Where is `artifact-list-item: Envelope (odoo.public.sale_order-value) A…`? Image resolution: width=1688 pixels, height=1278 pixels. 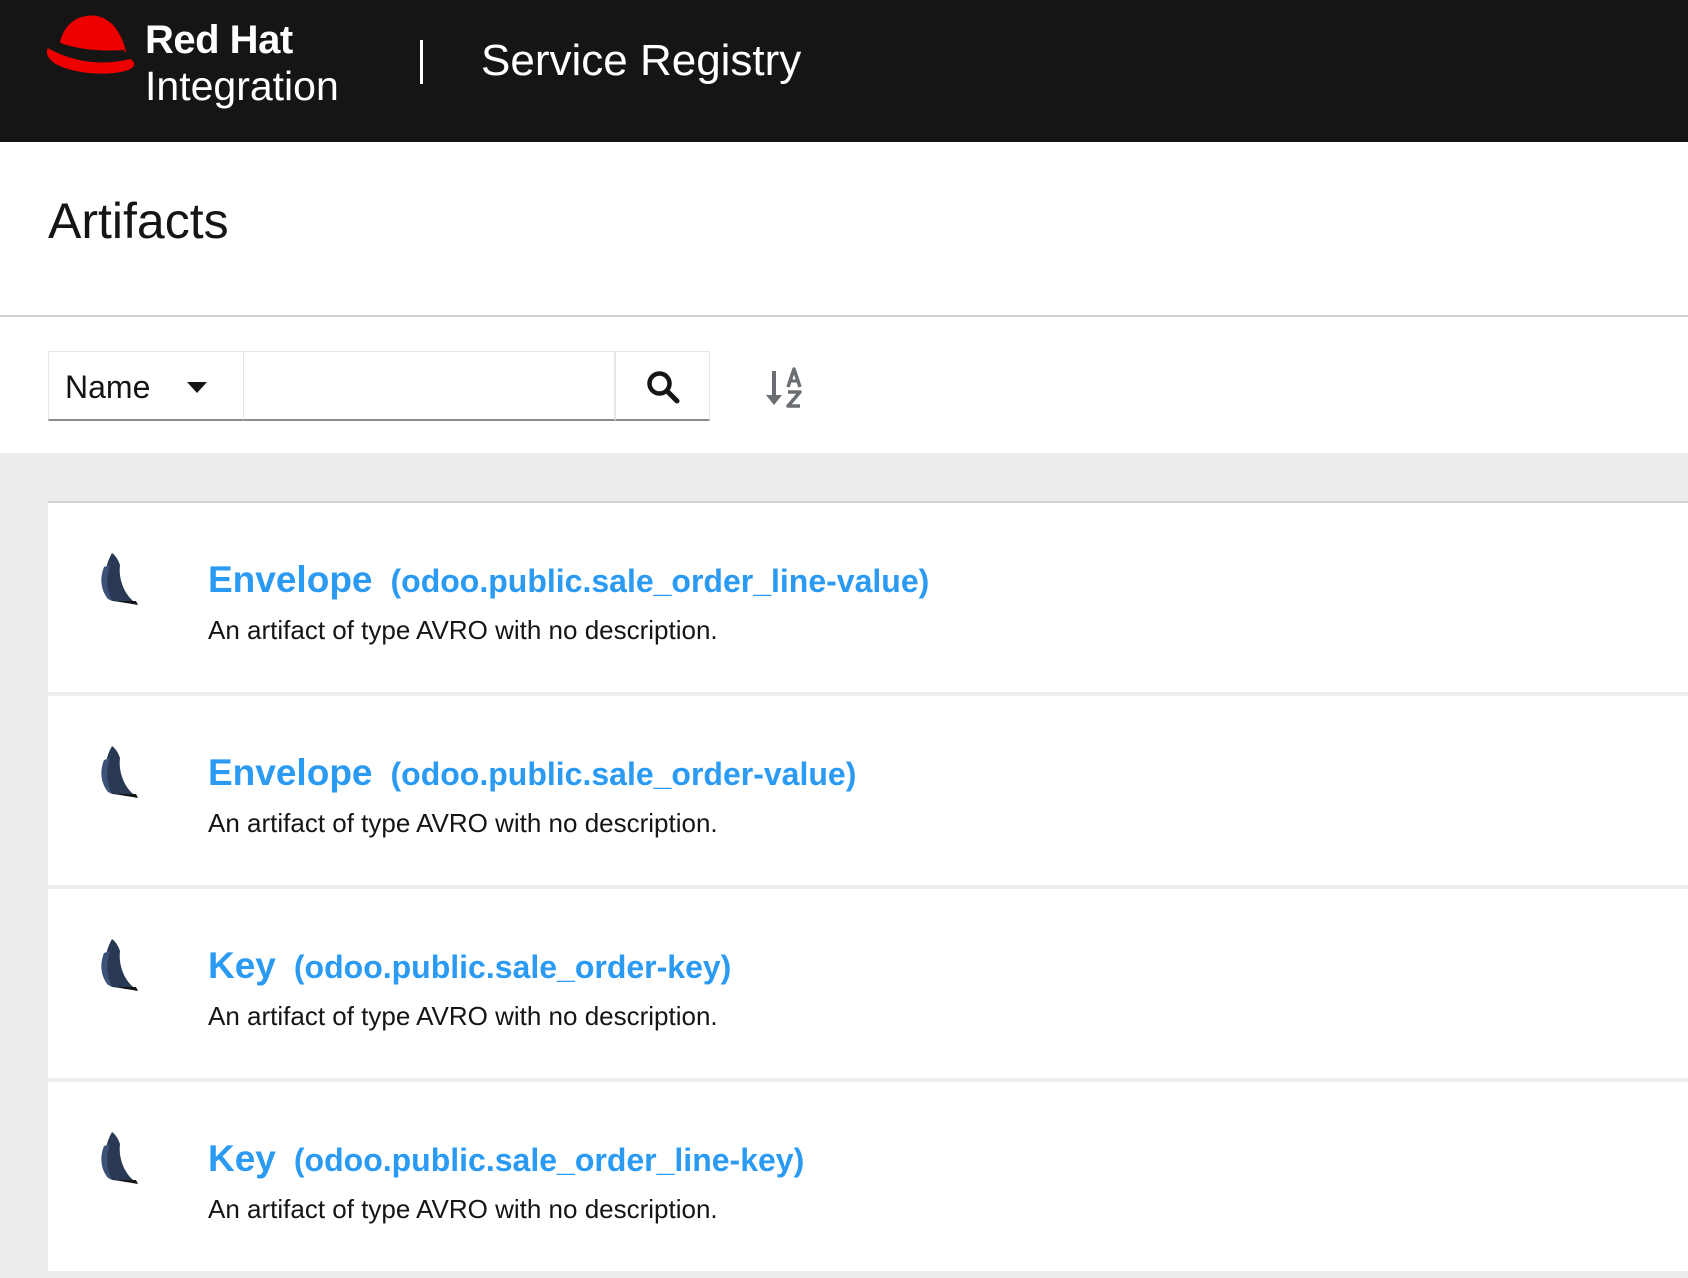
artifact-list-item: Envelope (odoo.public.sale_order-value) A… is located at coordinates (868, 790).